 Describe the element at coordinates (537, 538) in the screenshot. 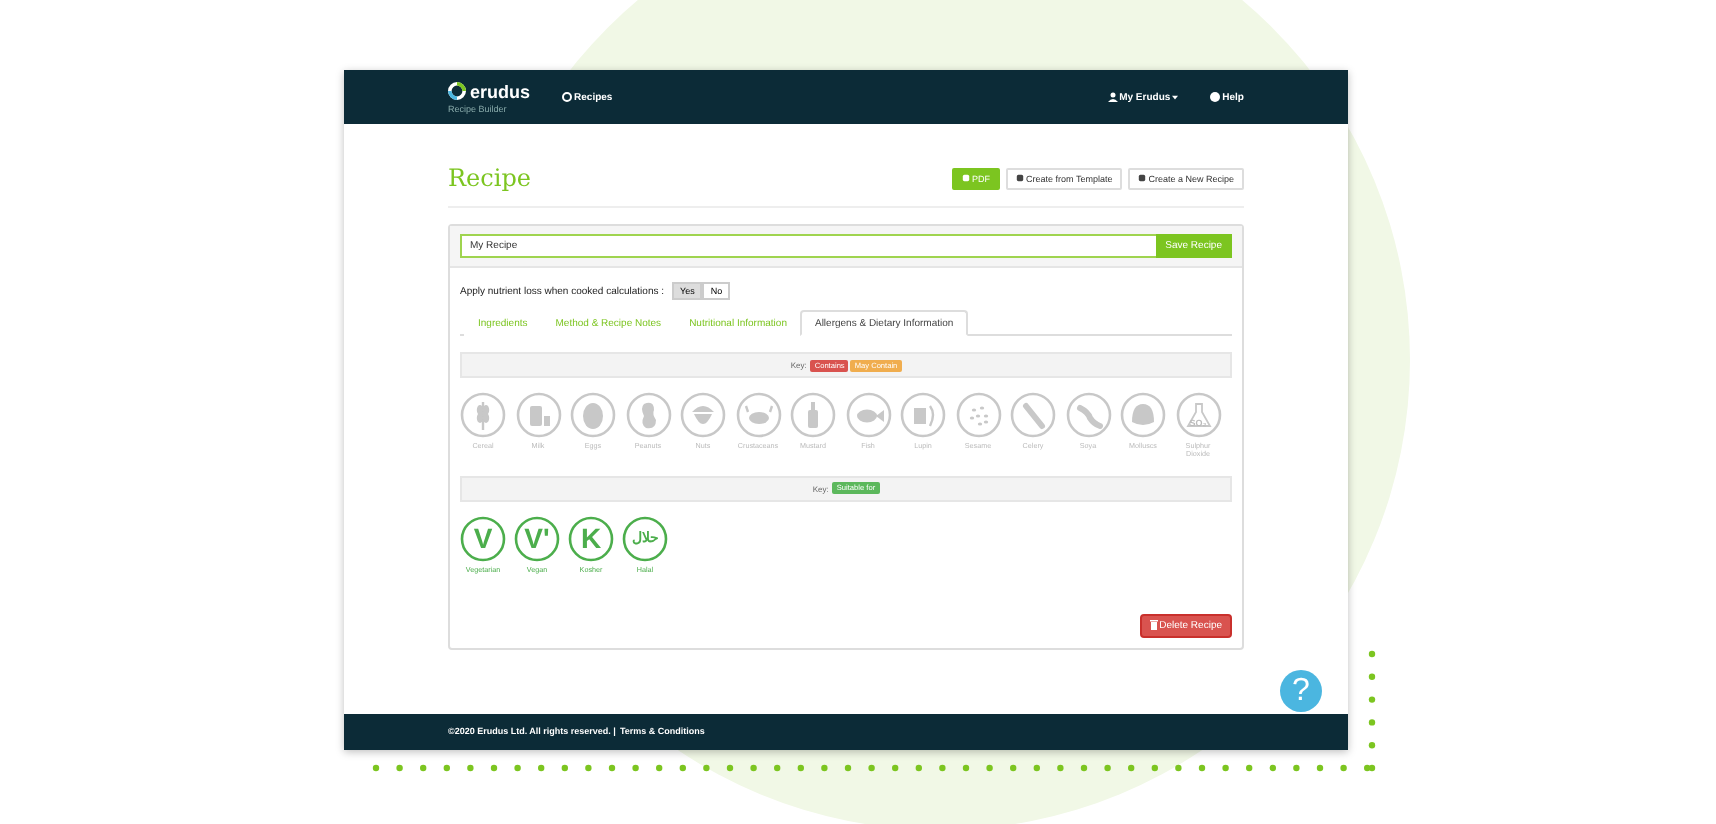

I see `dietary-icon: V'` at that location.